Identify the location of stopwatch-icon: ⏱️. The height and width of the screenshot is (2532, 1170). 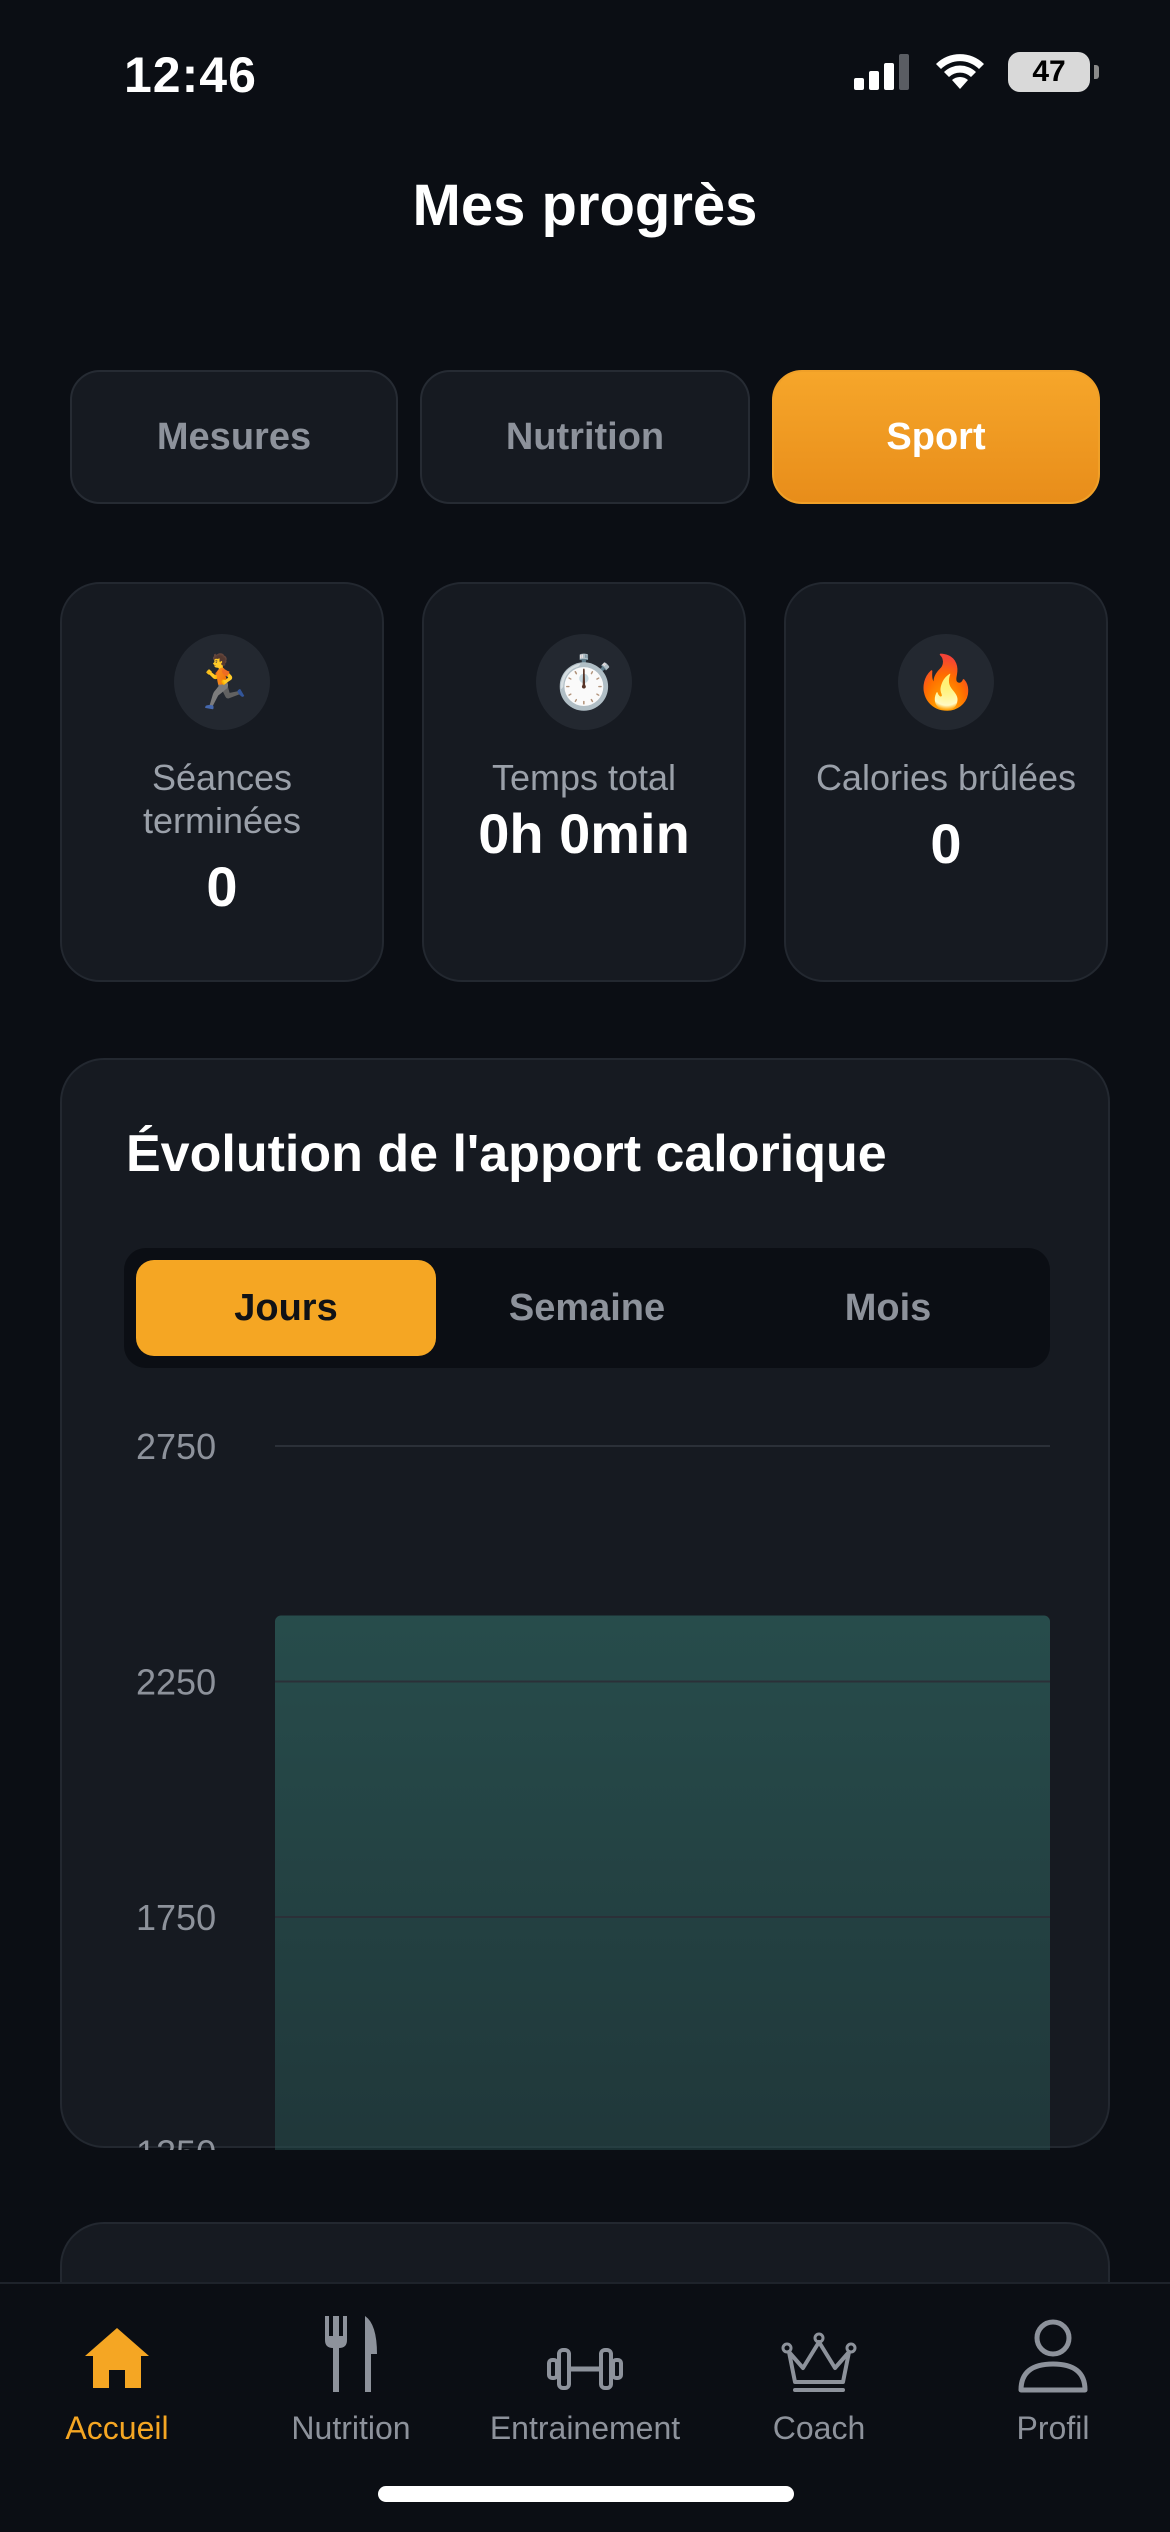
(584, 682).